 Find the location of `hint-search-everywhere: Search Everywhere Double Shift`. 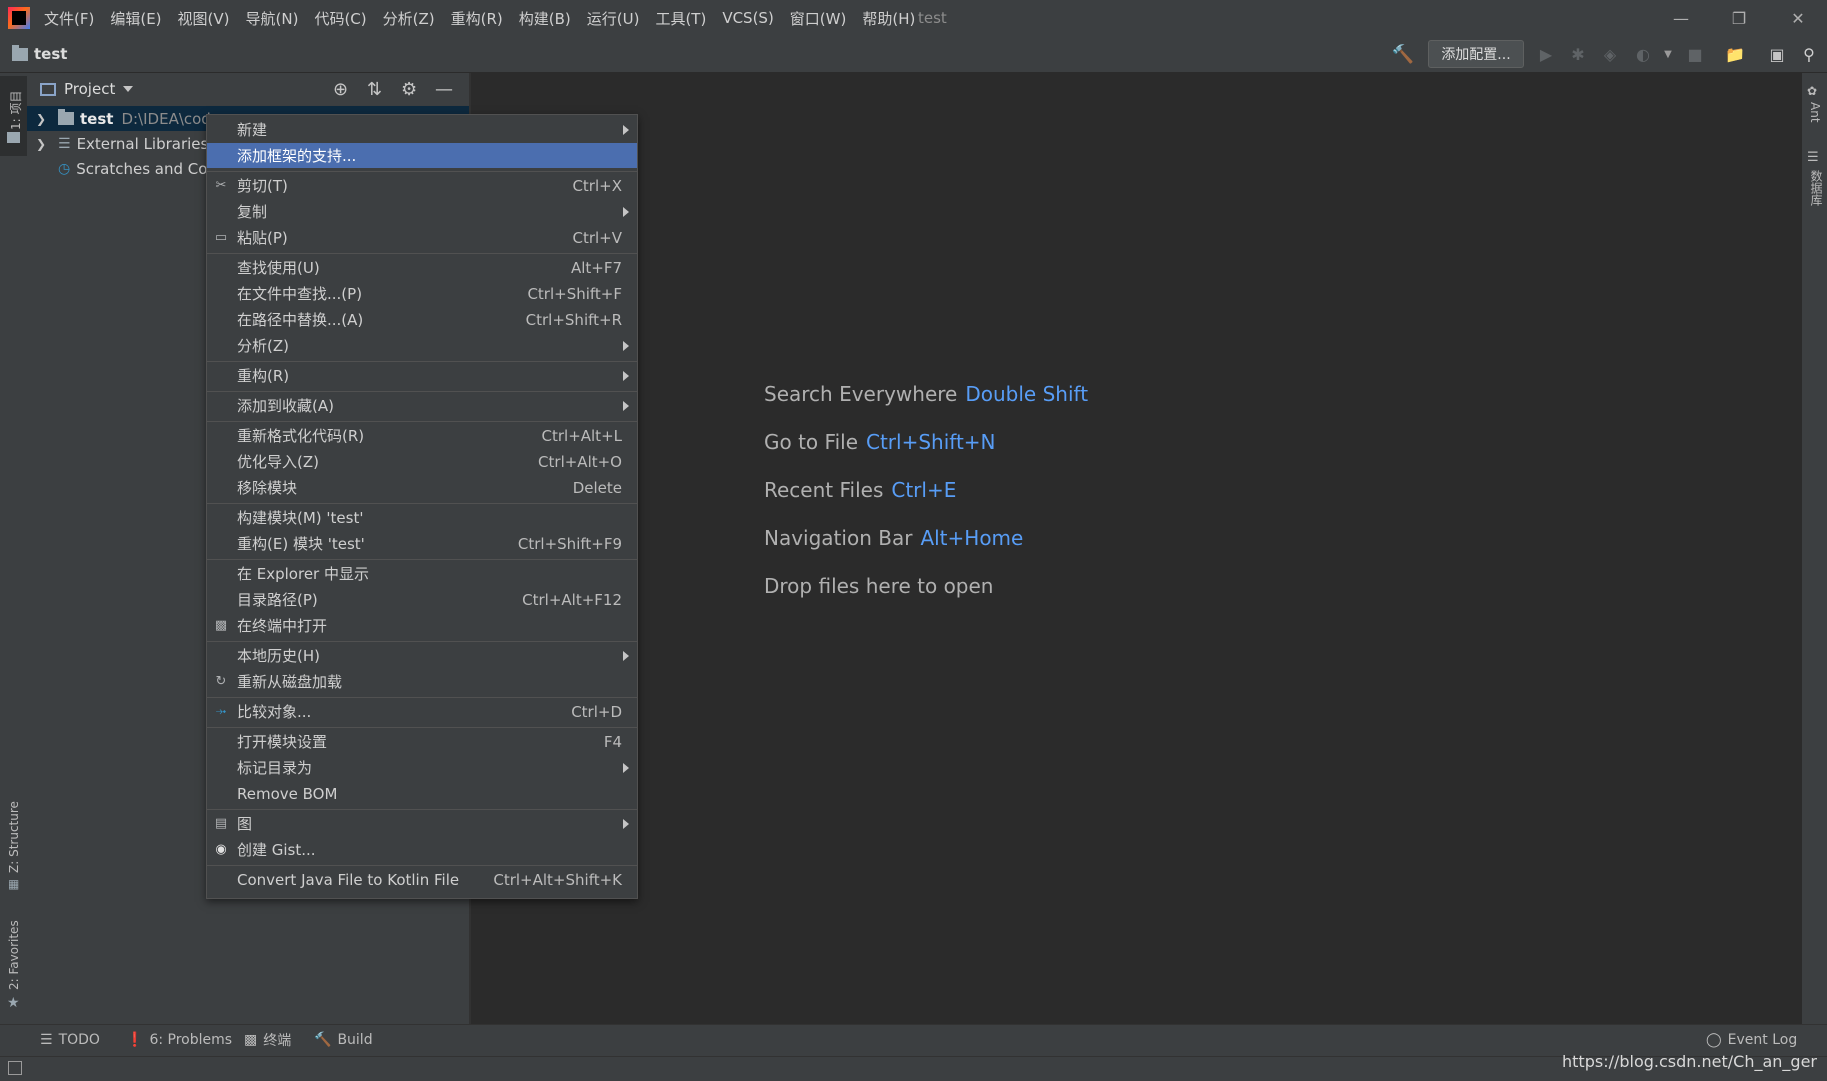

hint-search-everywhere: Search Everywhere Double Shift is located at coordinates (926, 394).